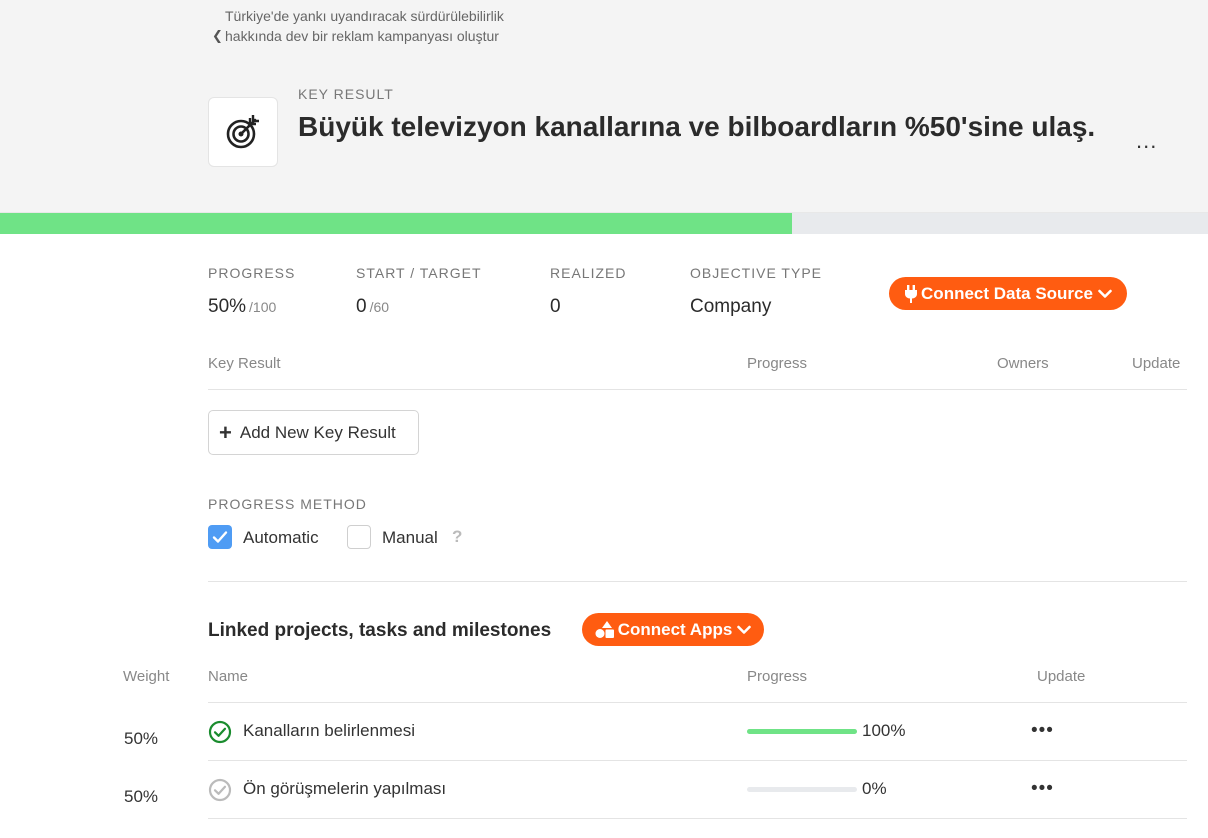 This screenshot has height=838, width=1208. I want to click on linked-col-weight: Weight, so click(146, 676).